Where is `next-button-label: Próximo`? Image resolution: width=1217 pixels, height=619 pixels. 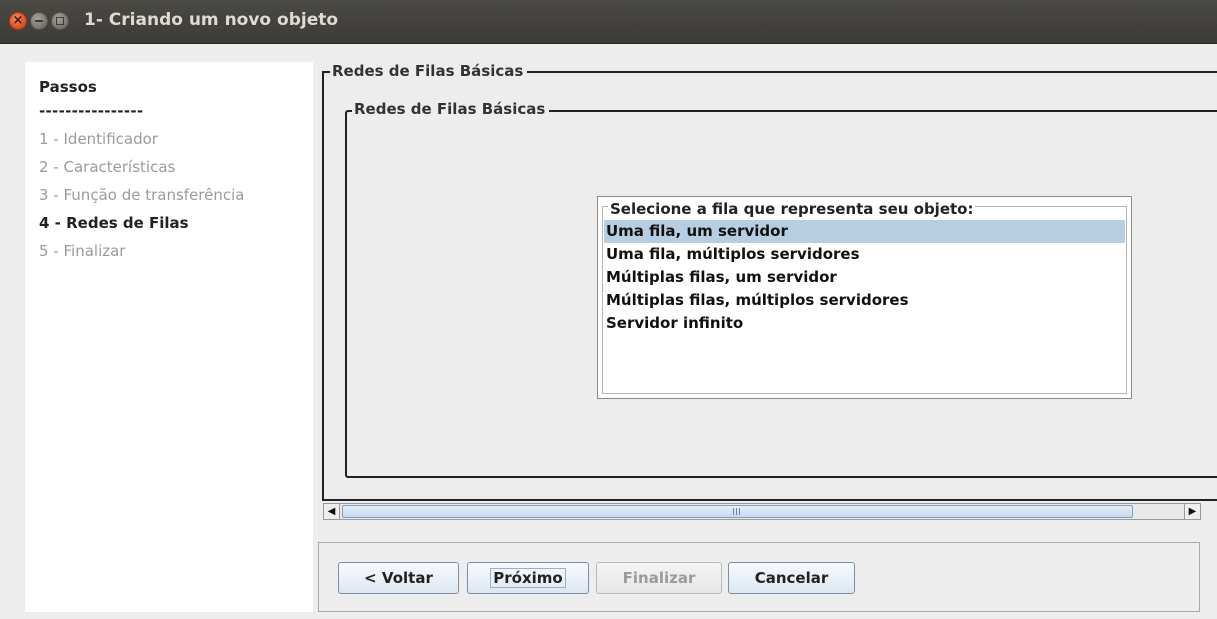 next-button-label: Próximo is located at coordinates (528, 578).